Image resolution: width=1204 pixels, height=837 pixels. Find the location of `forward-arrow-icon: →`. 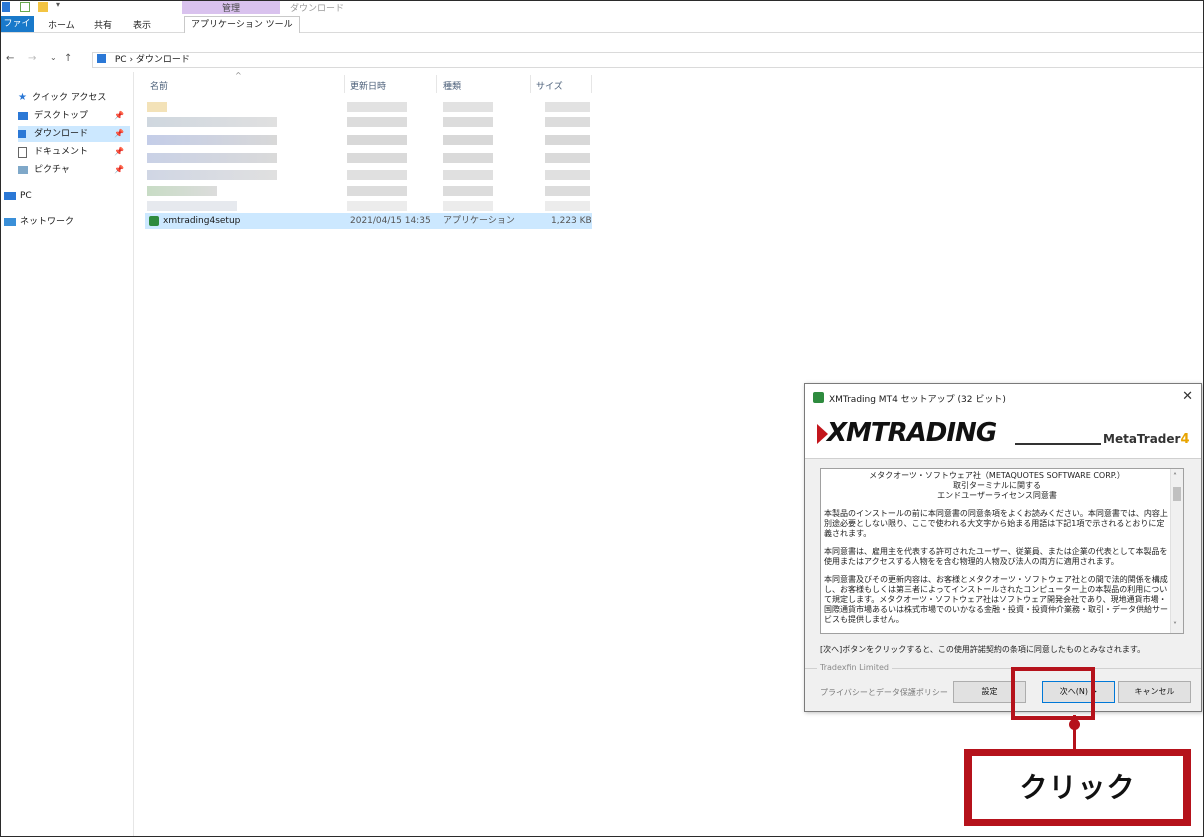

forward-arrow-icon: → is located at coordinates (32, 58).